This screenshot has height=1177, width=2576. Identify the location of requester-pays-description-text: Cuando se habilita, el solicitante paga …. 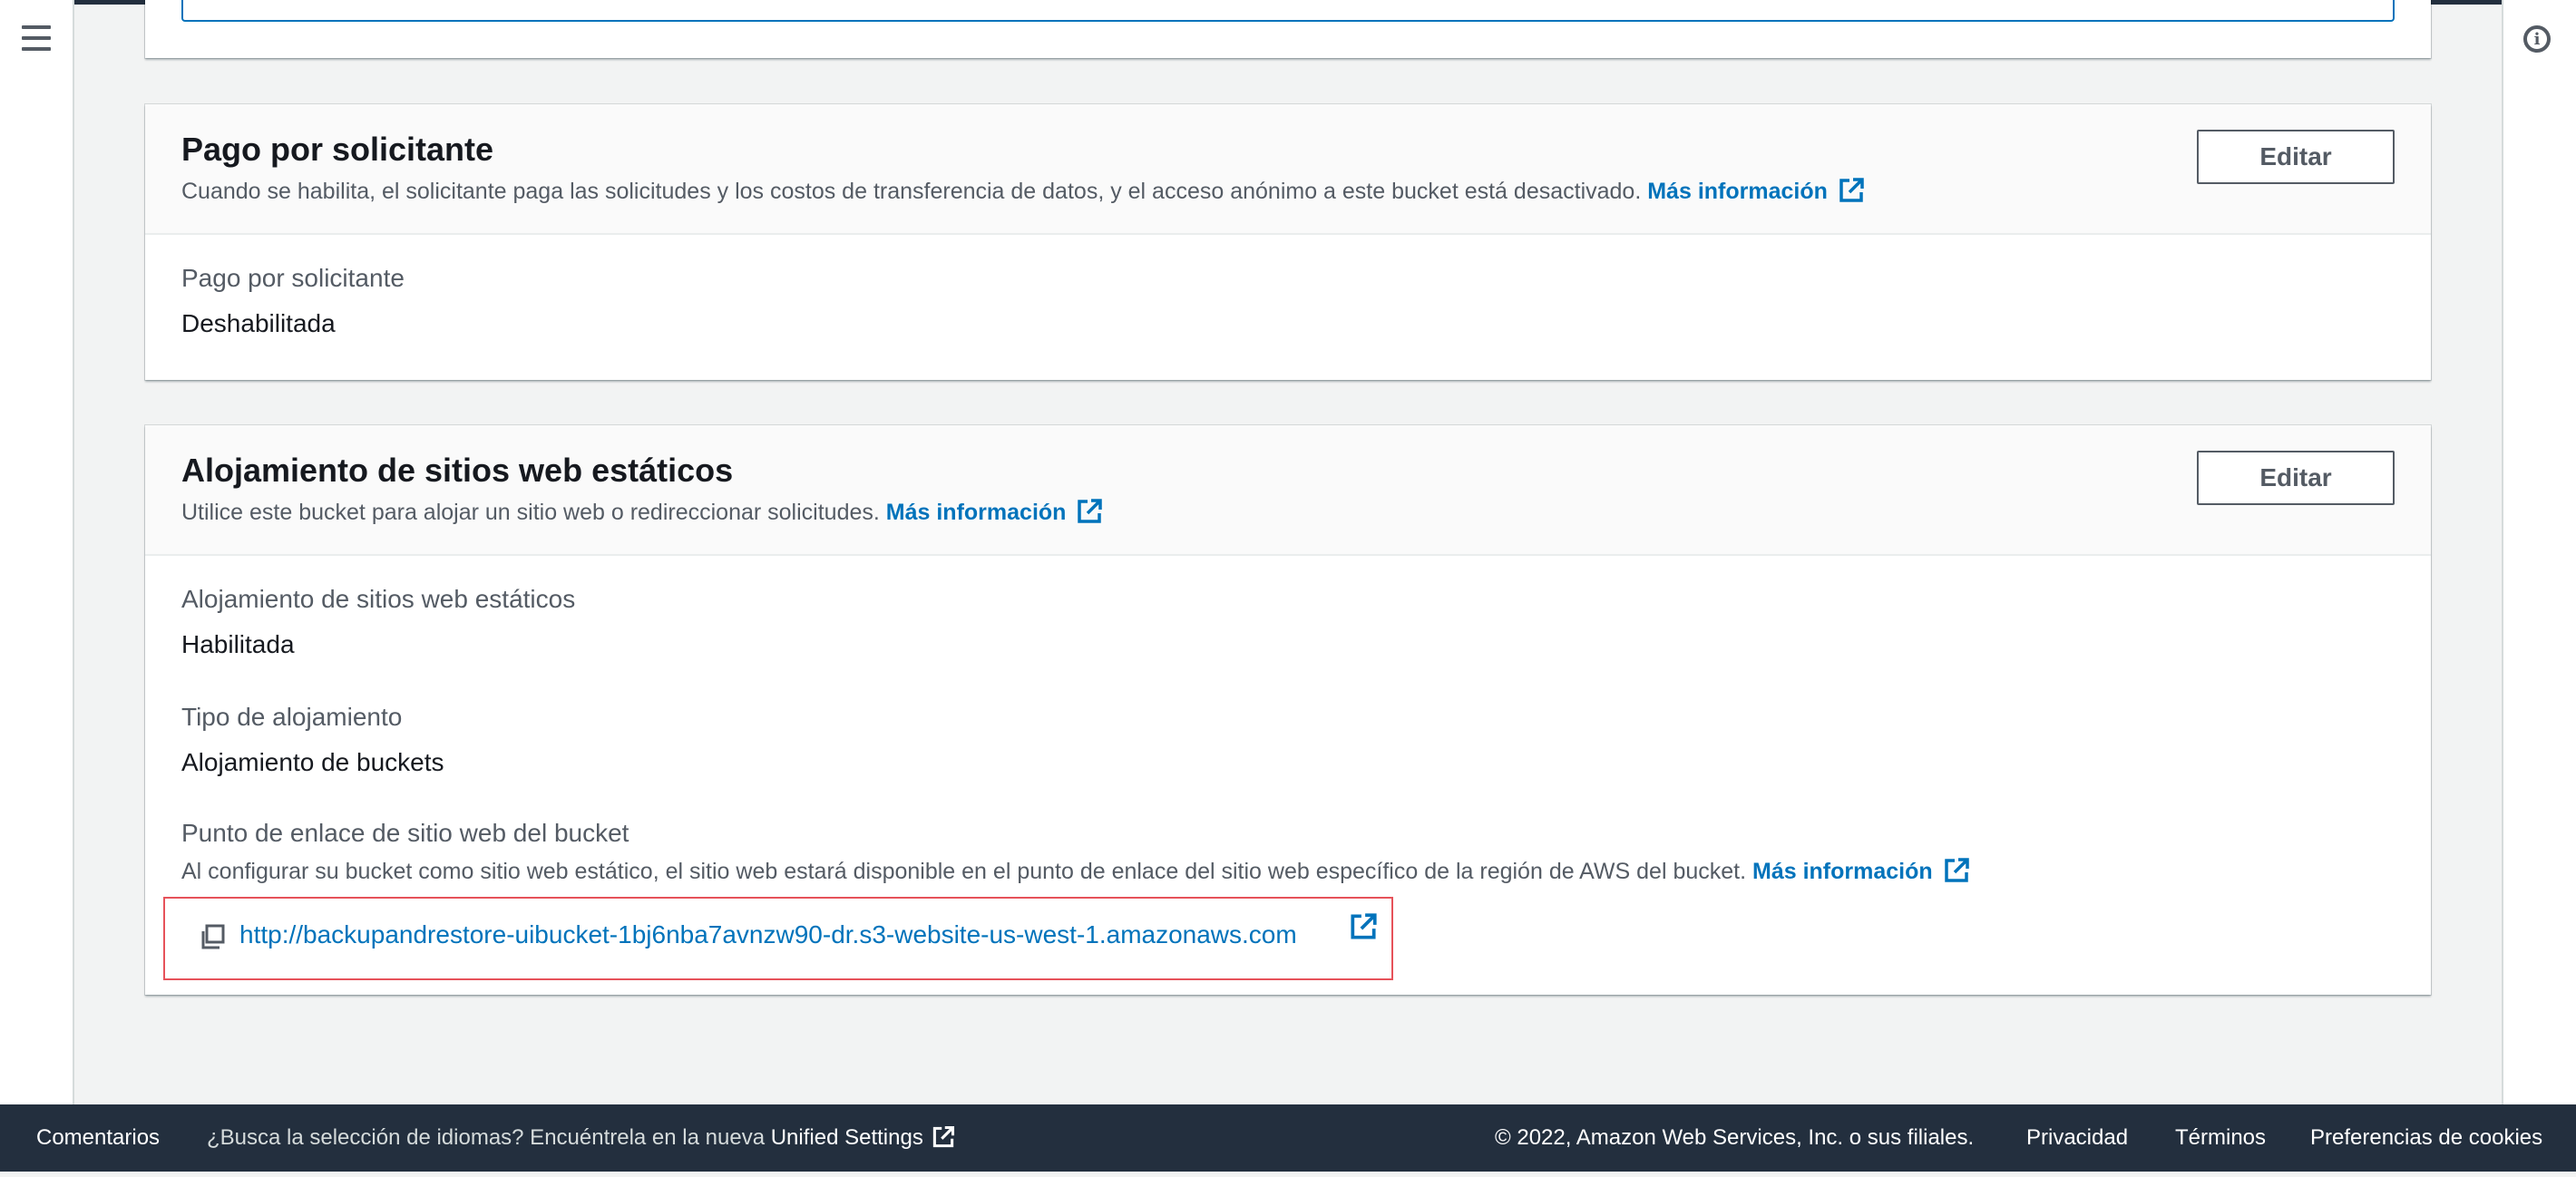
(911, 191).